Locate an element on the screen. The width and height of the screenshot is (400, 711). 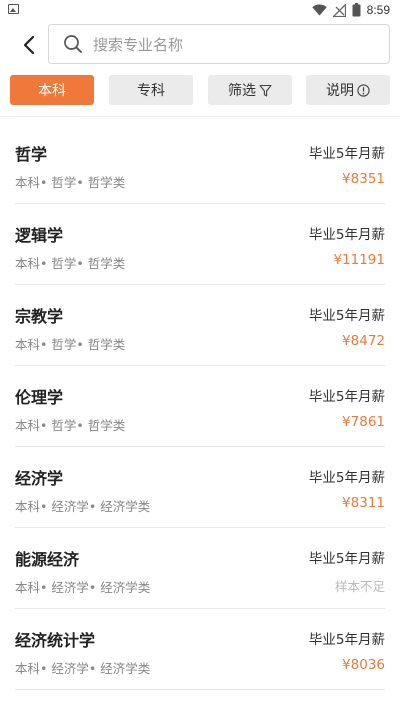
tab-undergraduate-label: 本科 is located at coordinates (52, 91).